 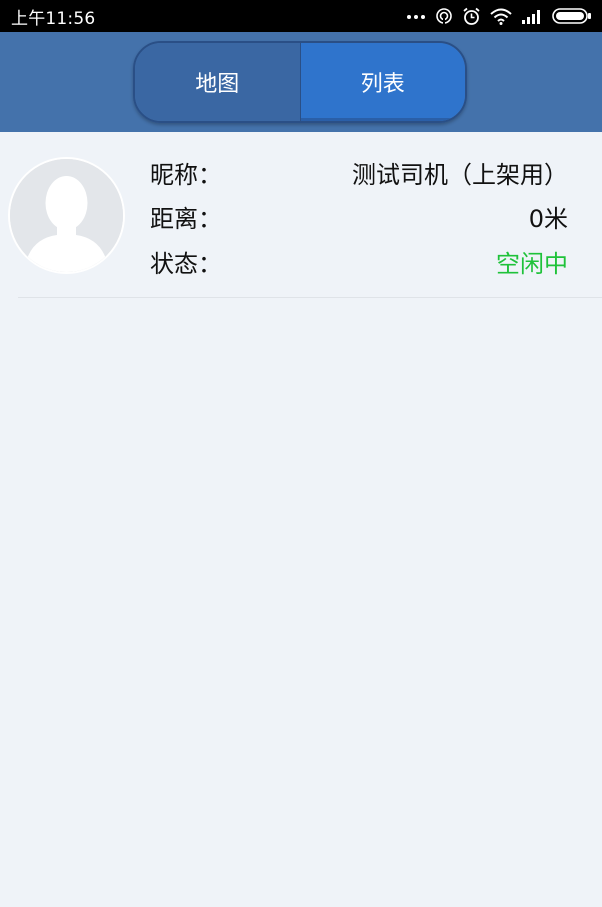 I want to click on tab-map-label: 地图, so click(x=217, y=84).